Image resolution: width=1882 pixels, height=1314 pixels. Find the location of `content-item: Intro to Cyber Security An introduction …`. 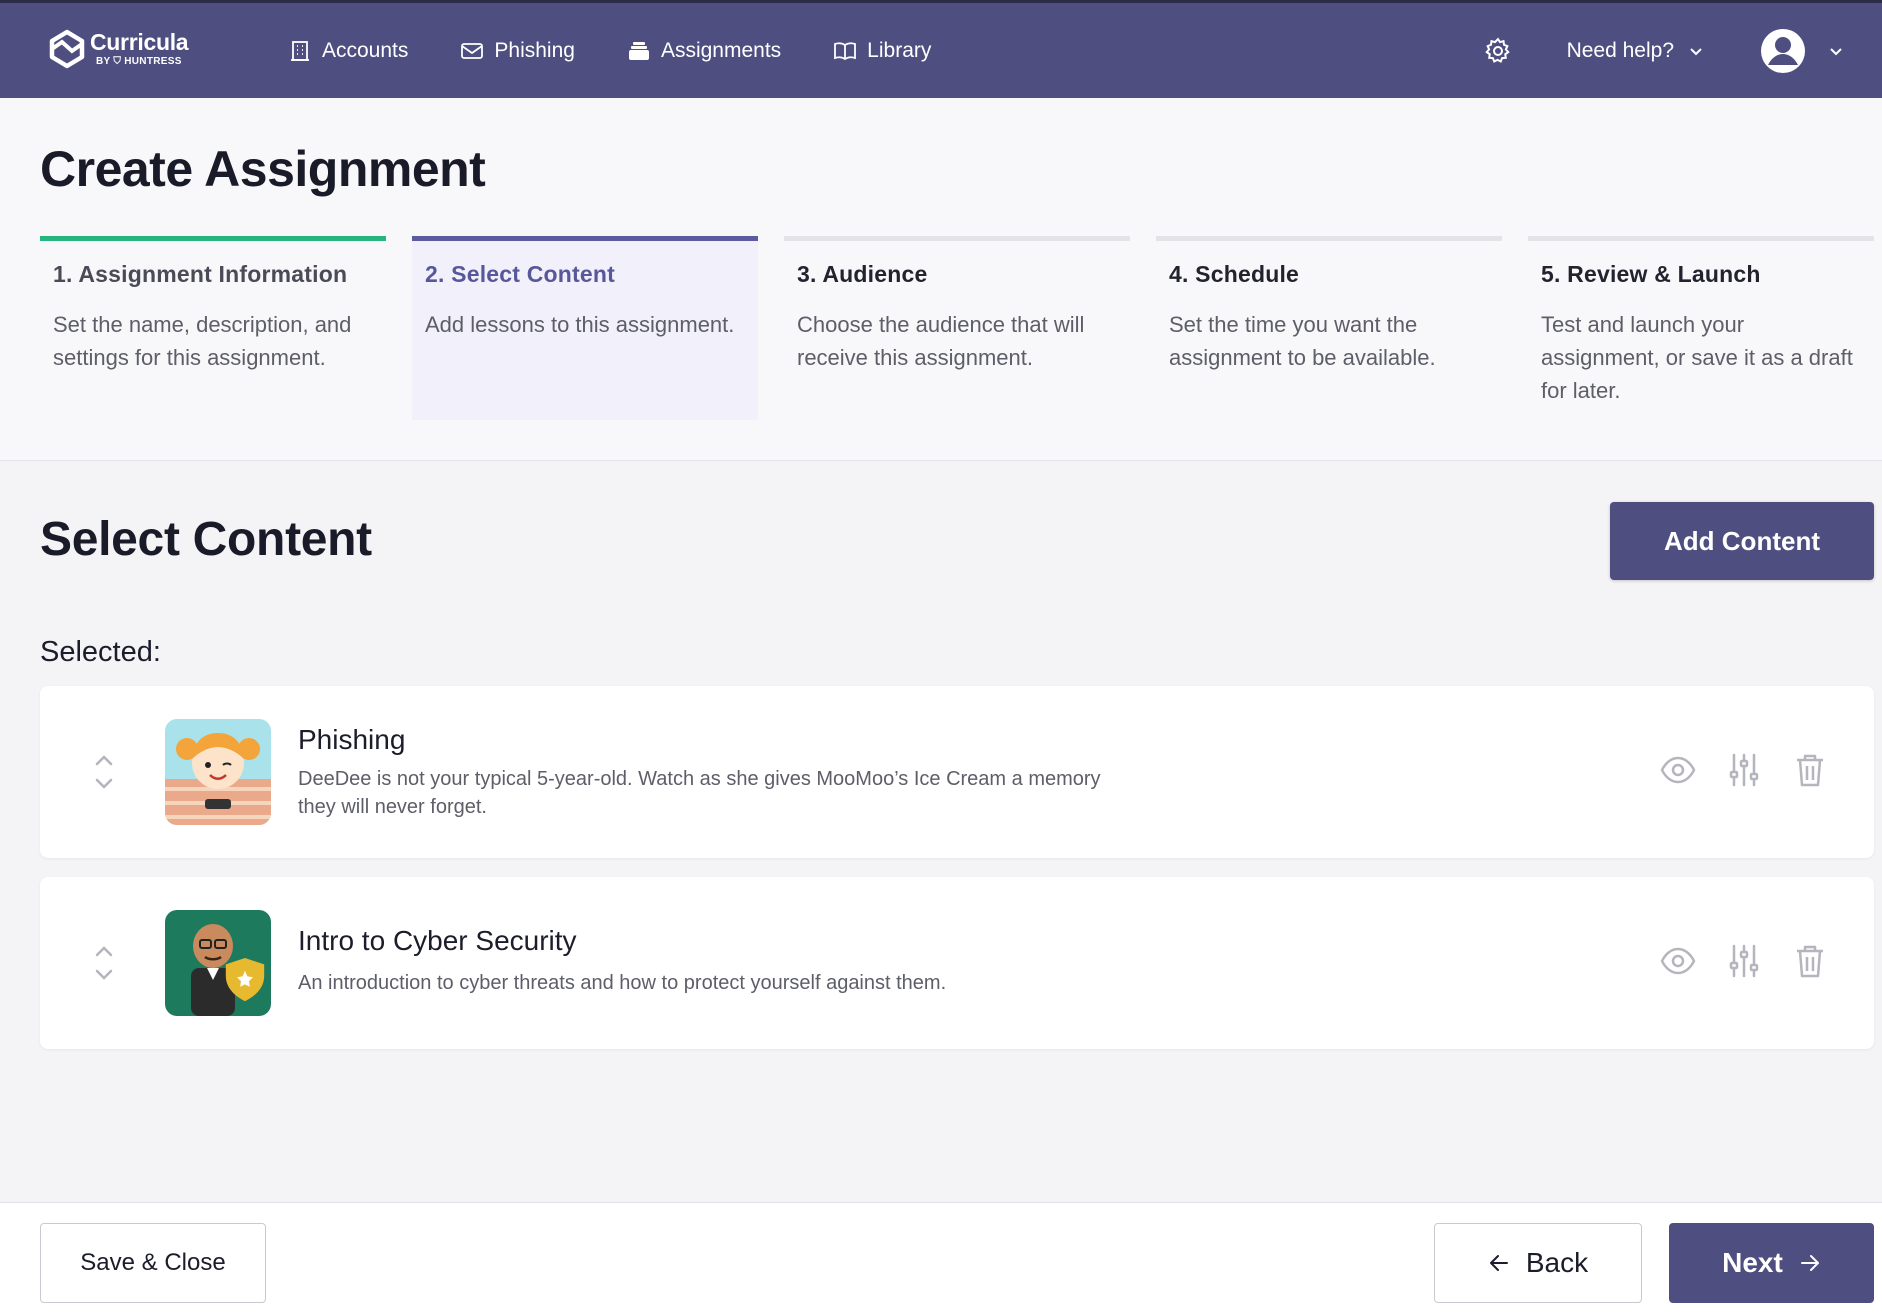

content-item: Intro to Cyber Security An introduction … is located at coordinates (957, 963).